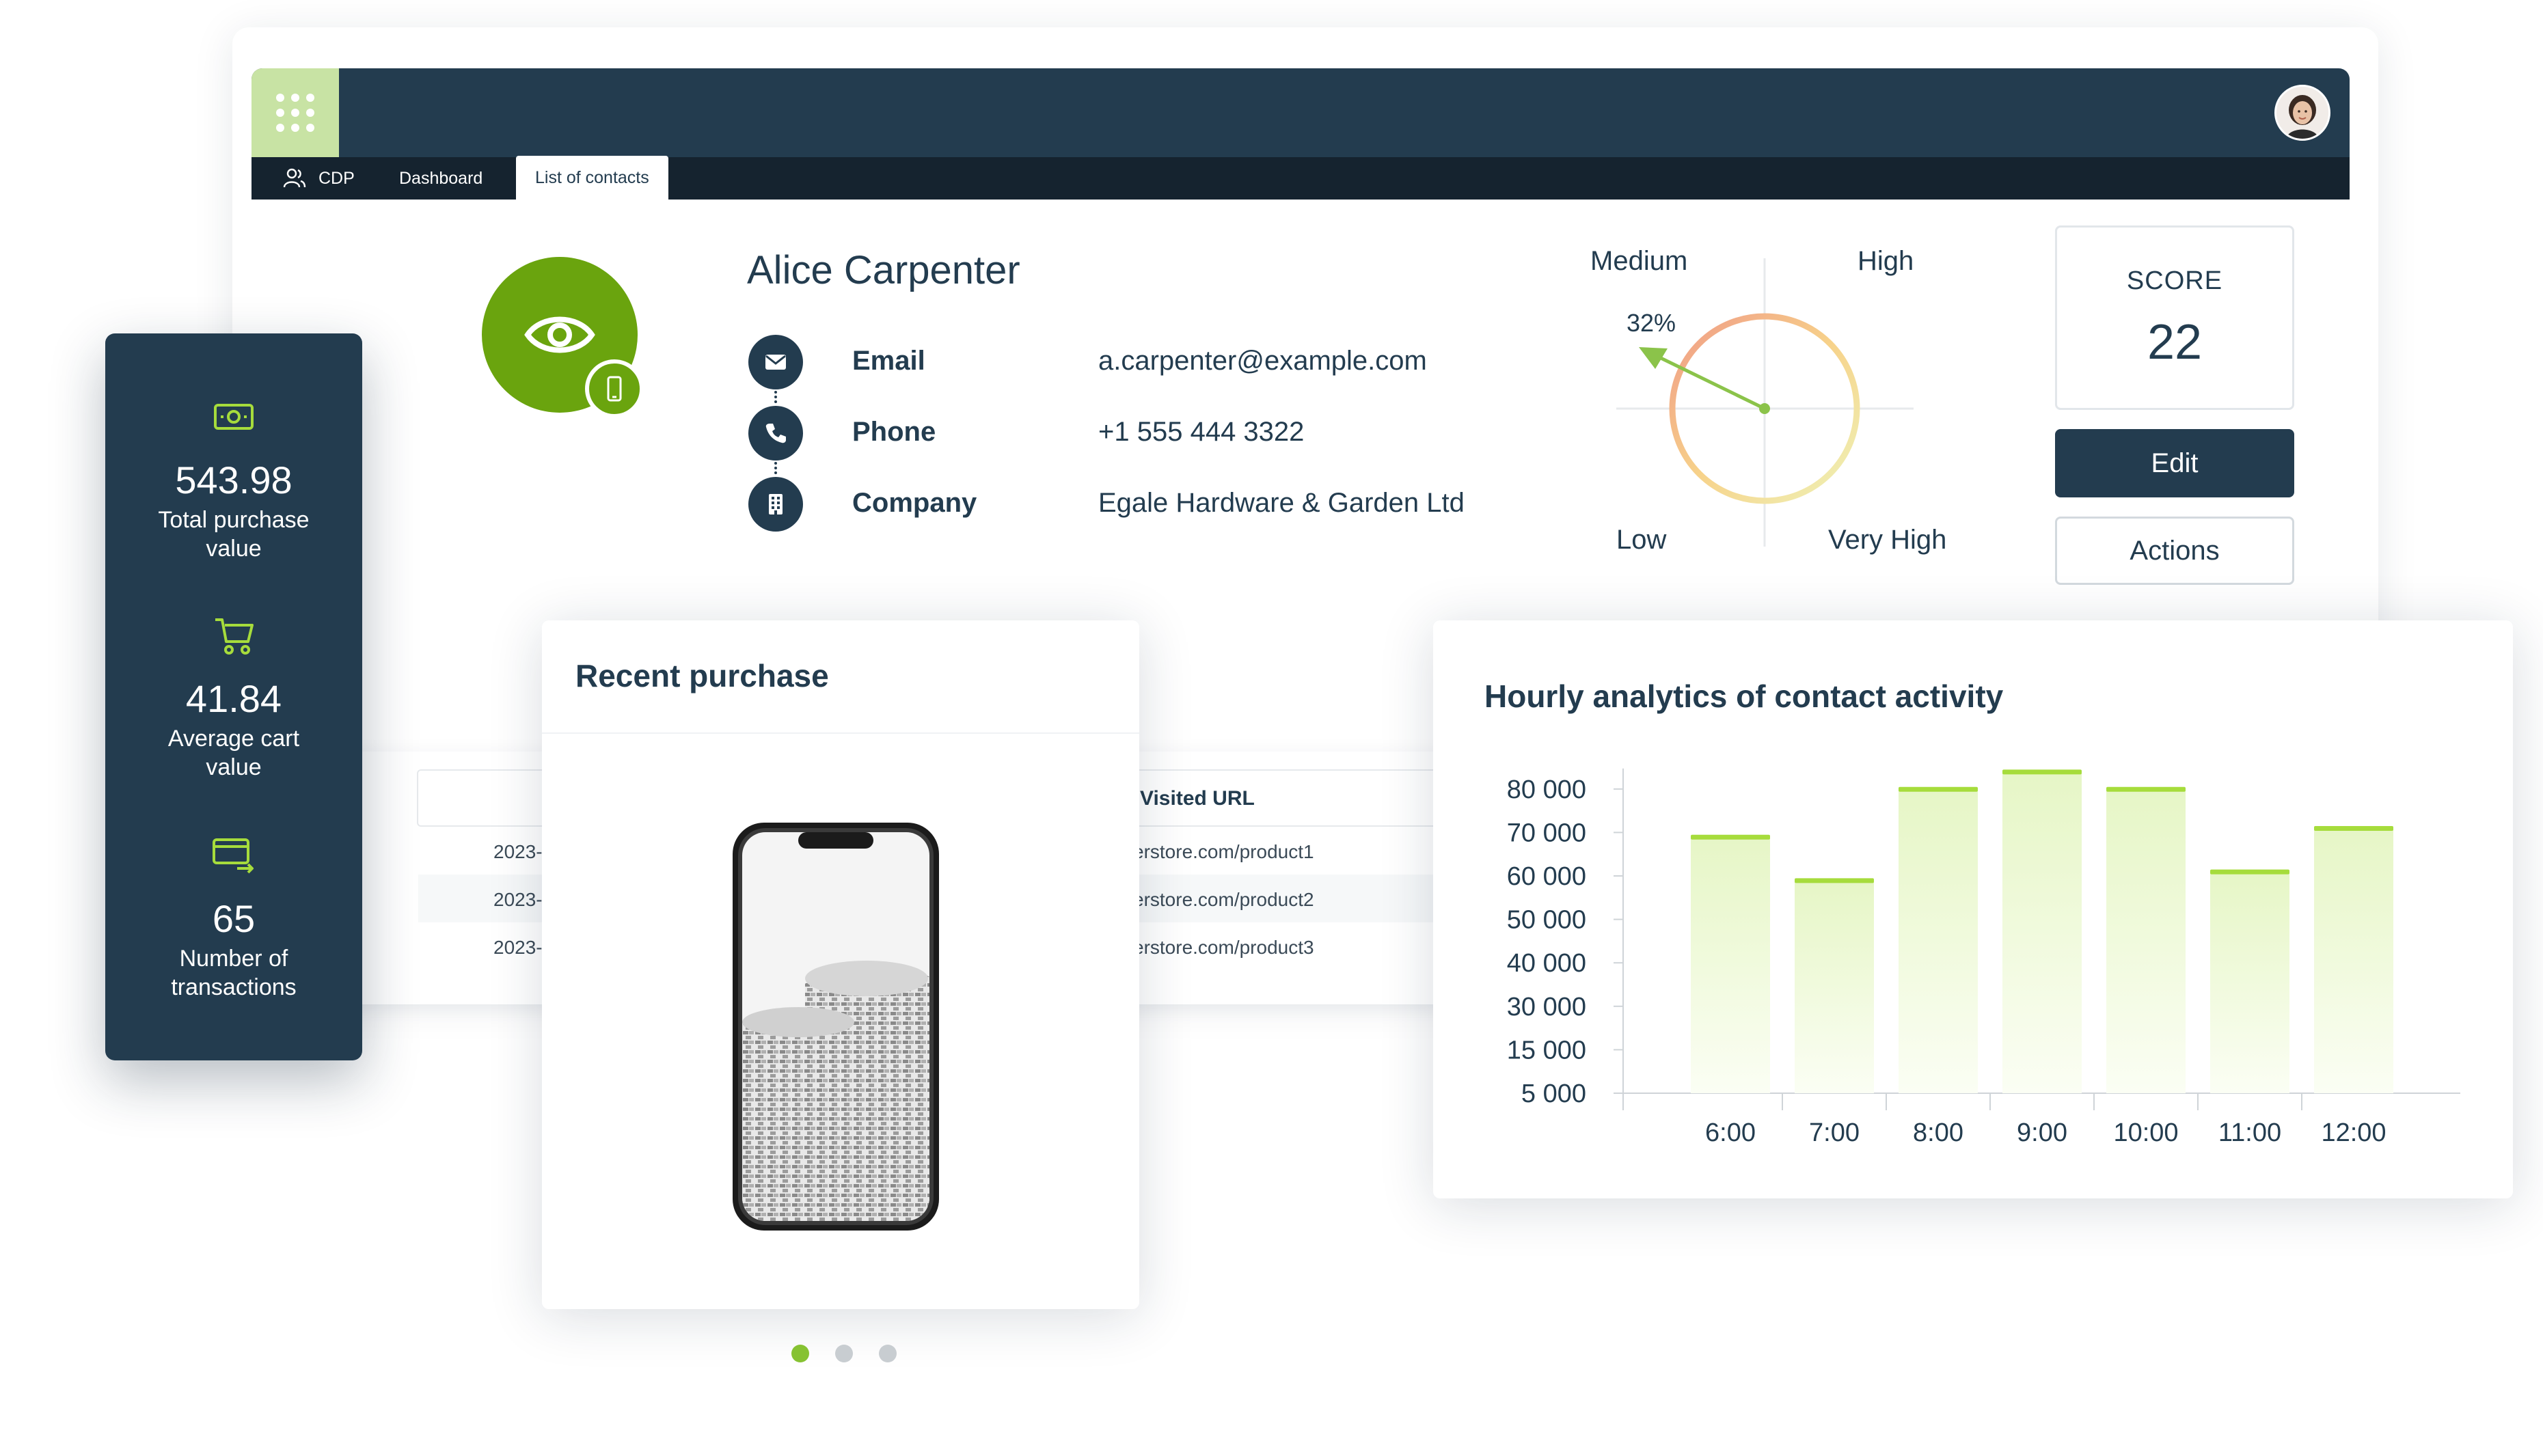  What do you see at coordinates (1834, 986) in the screenshot?
I see `bar-7:00` at bounding box center [1834, 986].